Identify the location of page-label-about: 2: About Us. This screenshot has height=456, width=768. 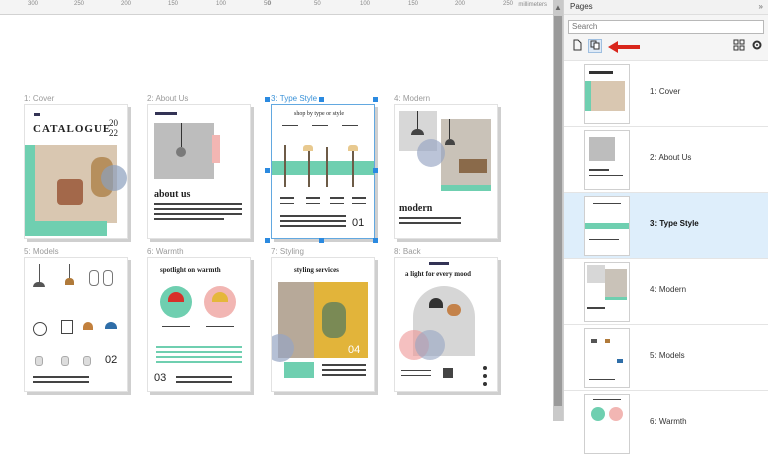
(168, 98).